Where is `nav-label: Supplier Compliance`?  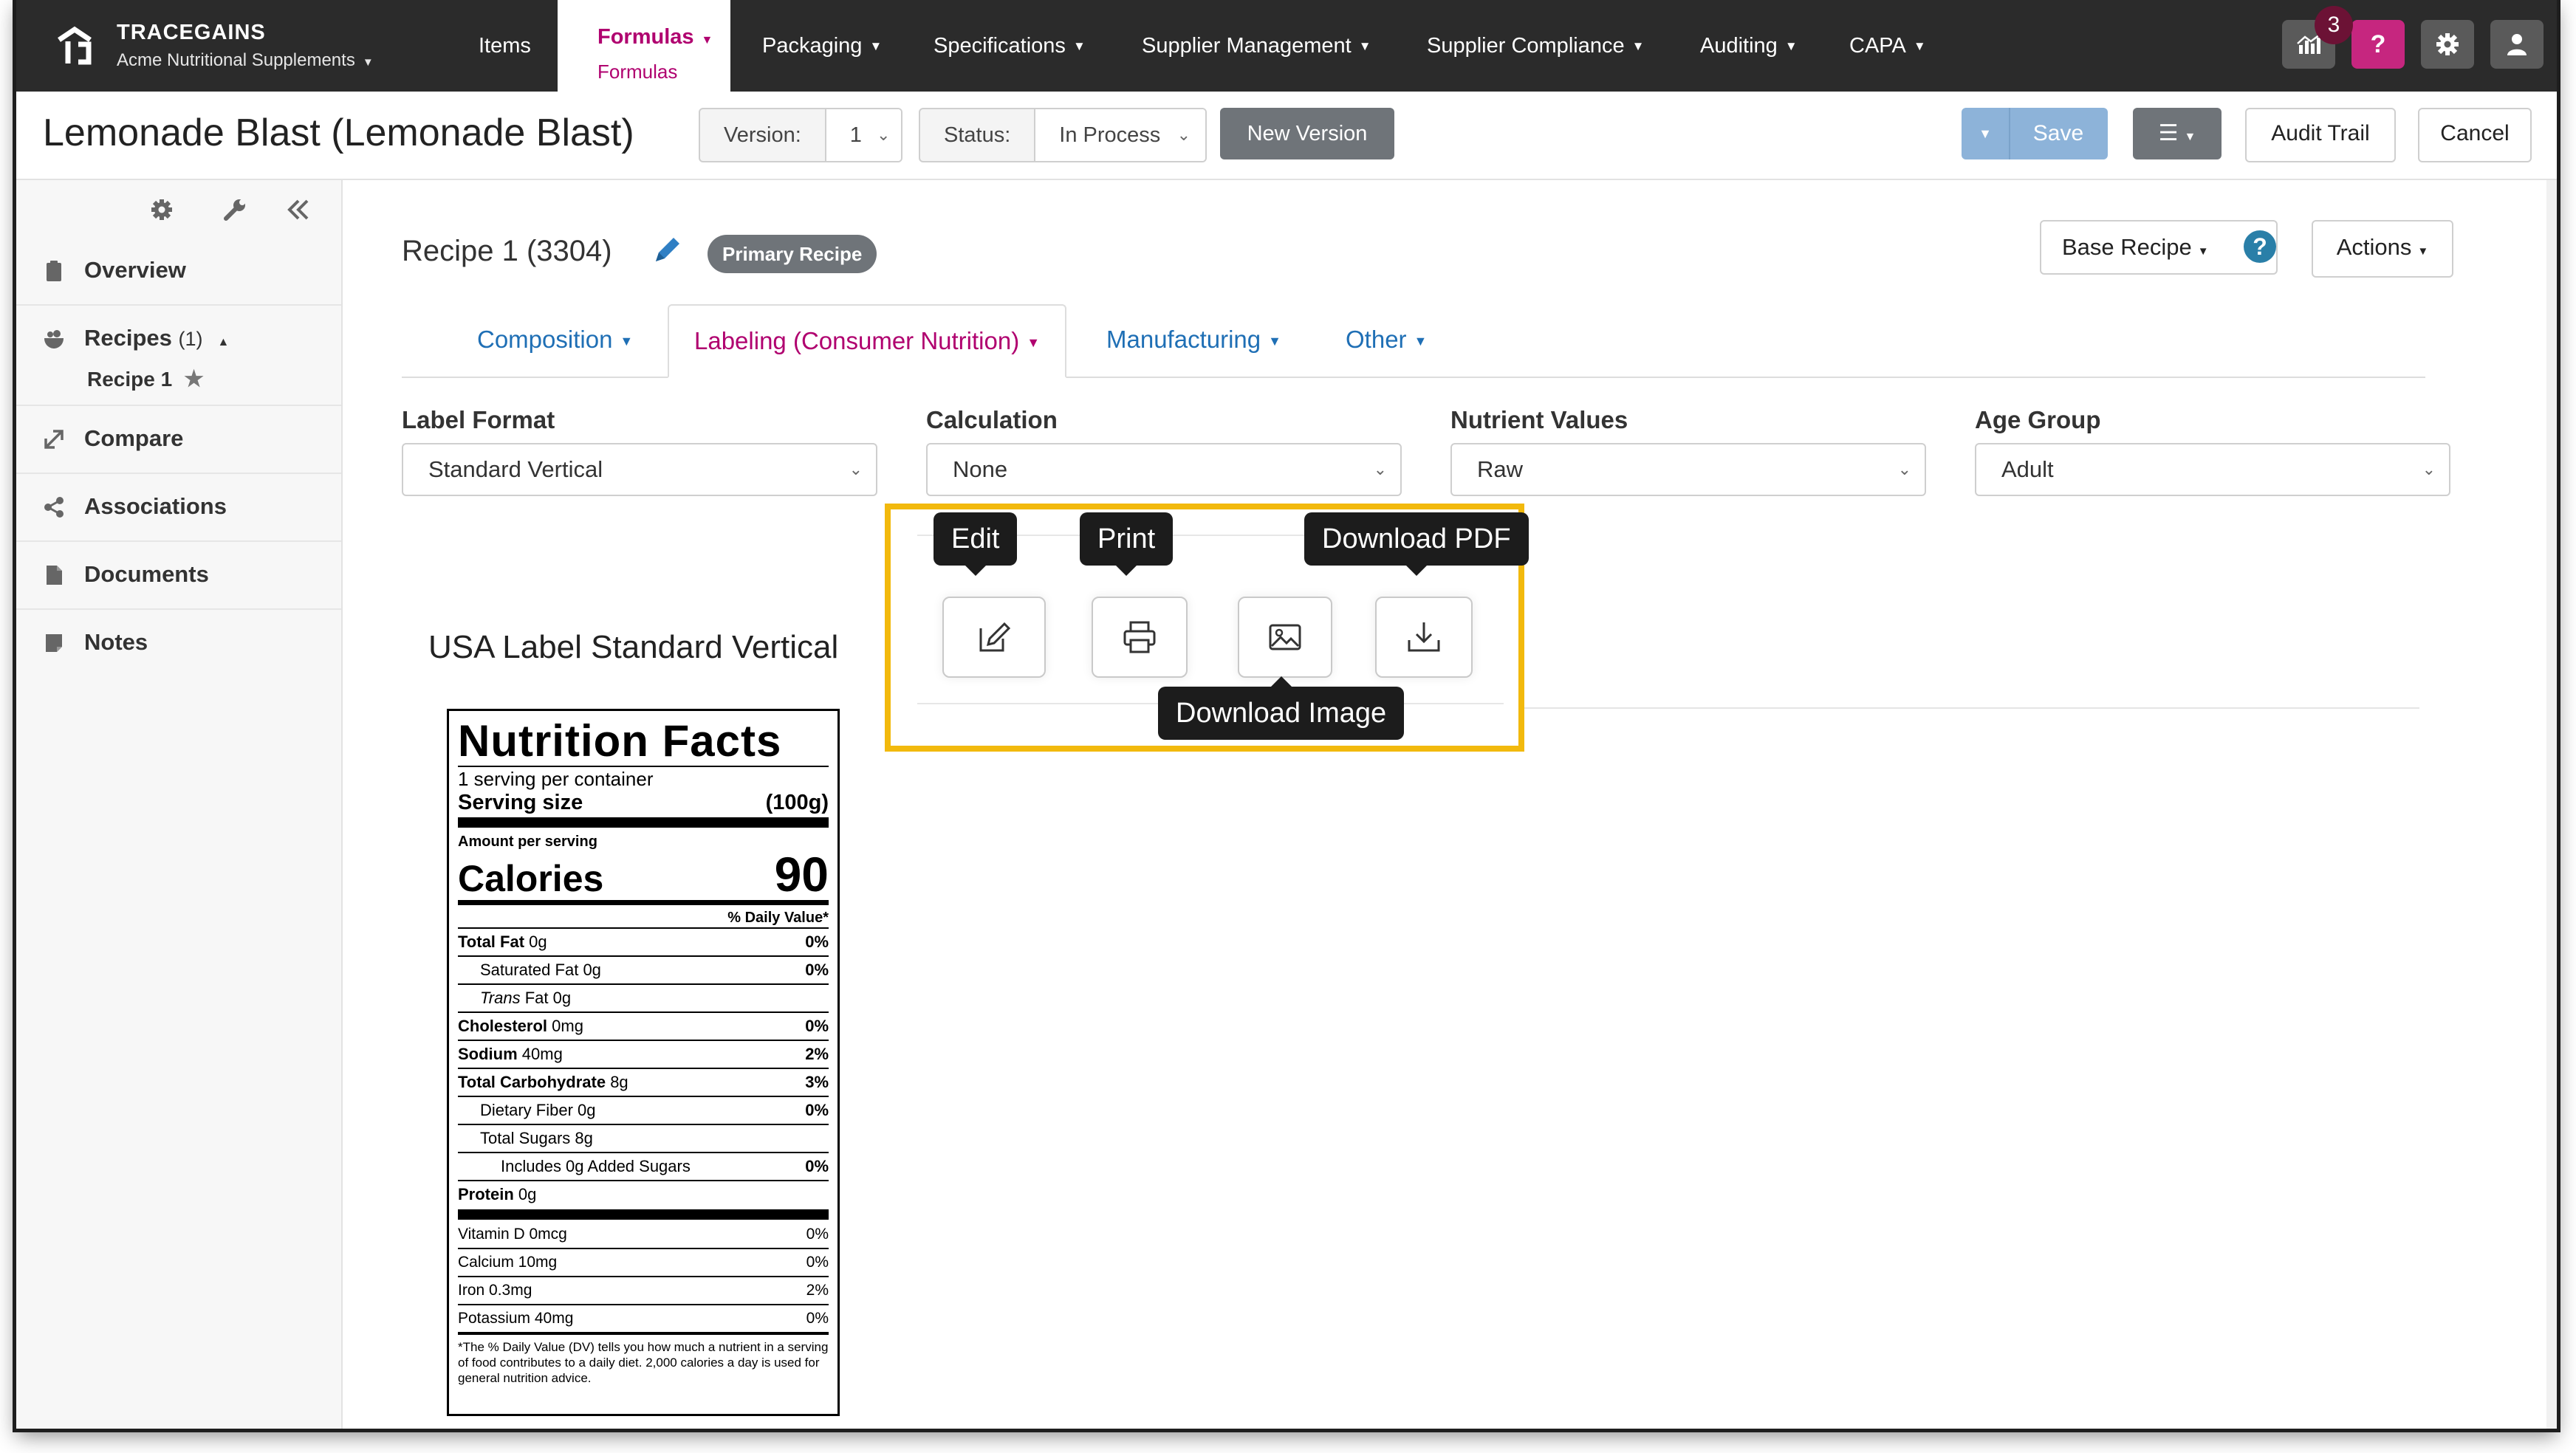
nav-label: Supplier Compliance is located at coordinates (1526, 46).